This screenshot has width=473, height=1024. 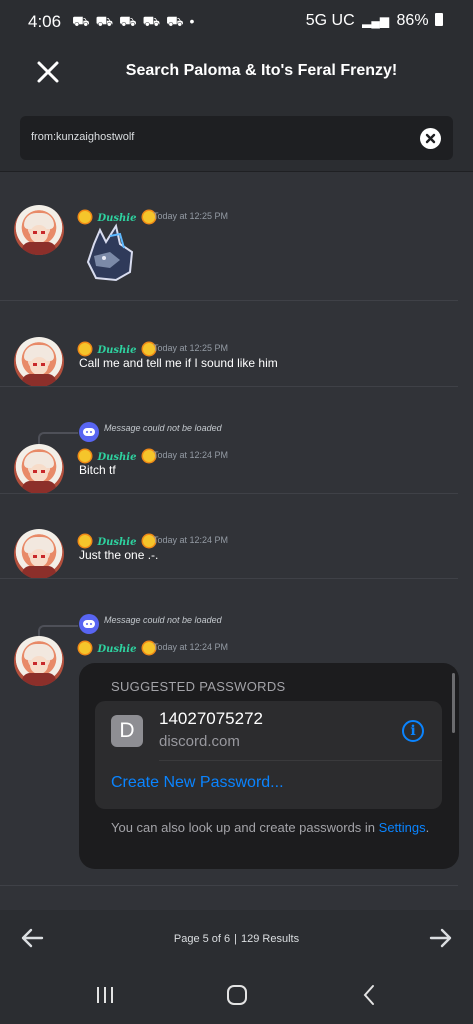 I want to click on network-label: 5G UC, so click(x=330, y=20).